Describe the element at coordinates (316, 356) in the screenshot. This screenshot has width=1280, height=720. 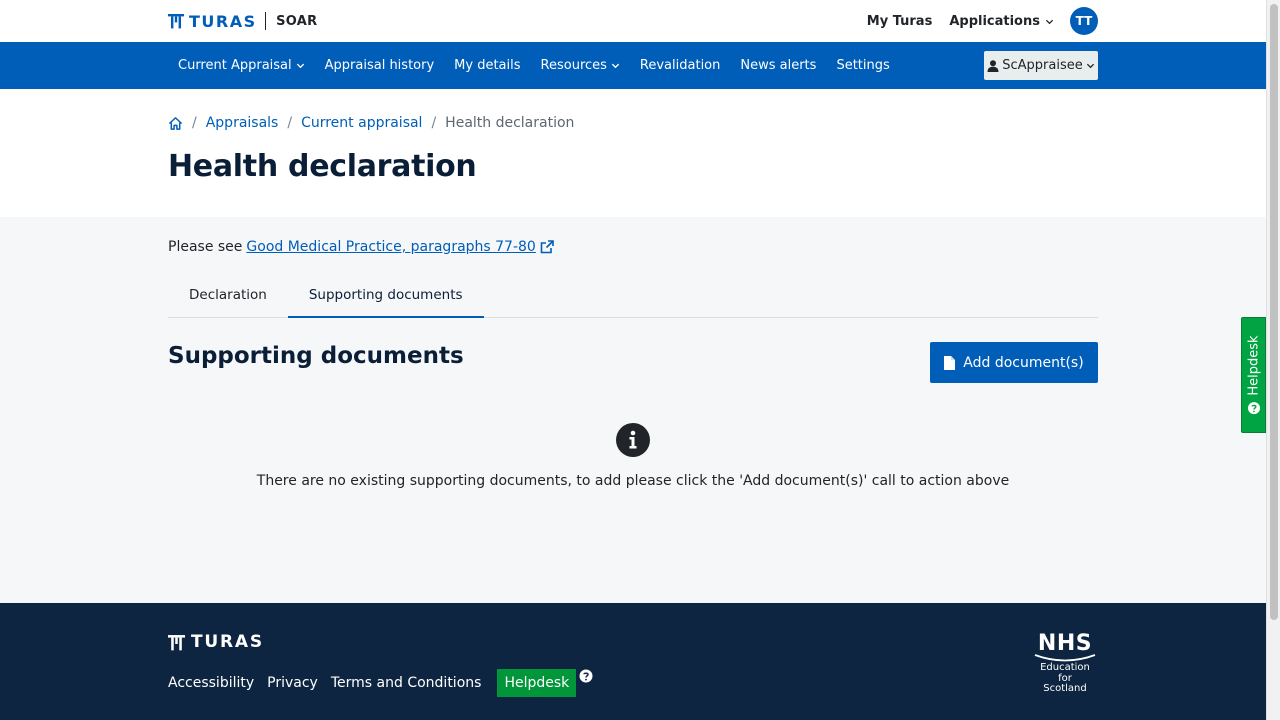
I see `section-title: Supporting documents` at that location.